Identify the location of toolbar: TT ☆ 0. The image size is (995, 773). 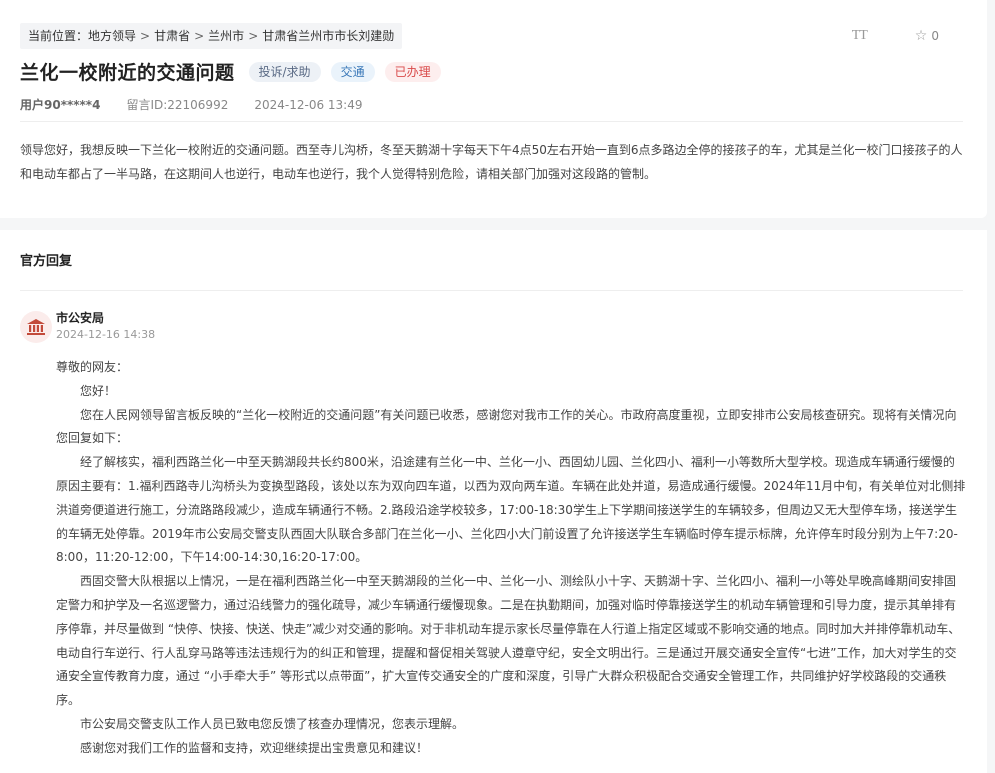
(895, 36).